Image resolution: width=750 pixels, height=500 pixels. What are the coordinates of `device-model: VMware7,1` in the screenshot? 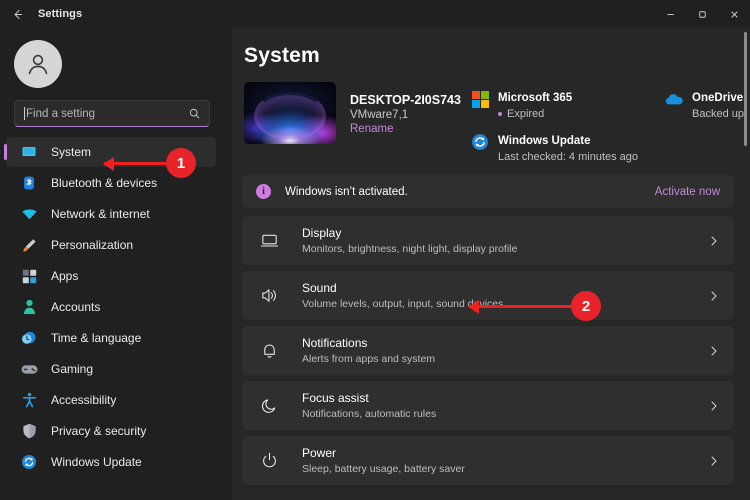 It's located at (379, 115).